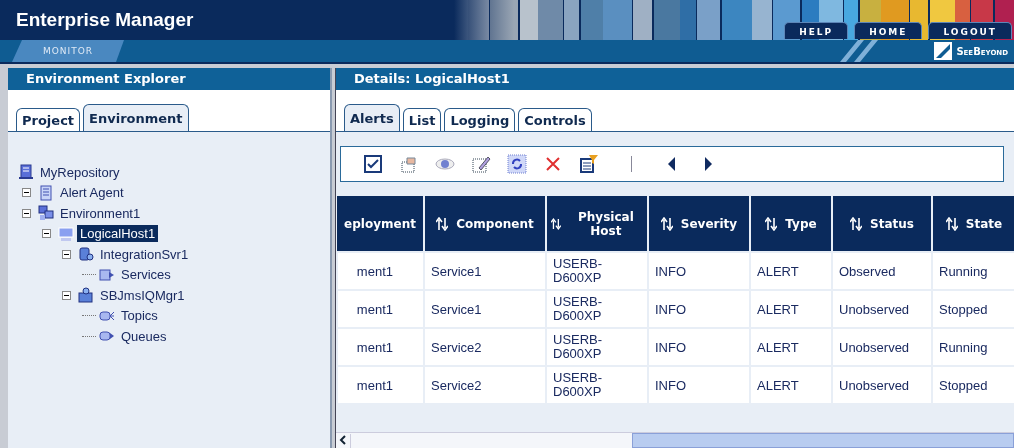 Image resolution: width=1014 pixels, height=448 pixels. I want to click on computers-icon, so click(46, 213).